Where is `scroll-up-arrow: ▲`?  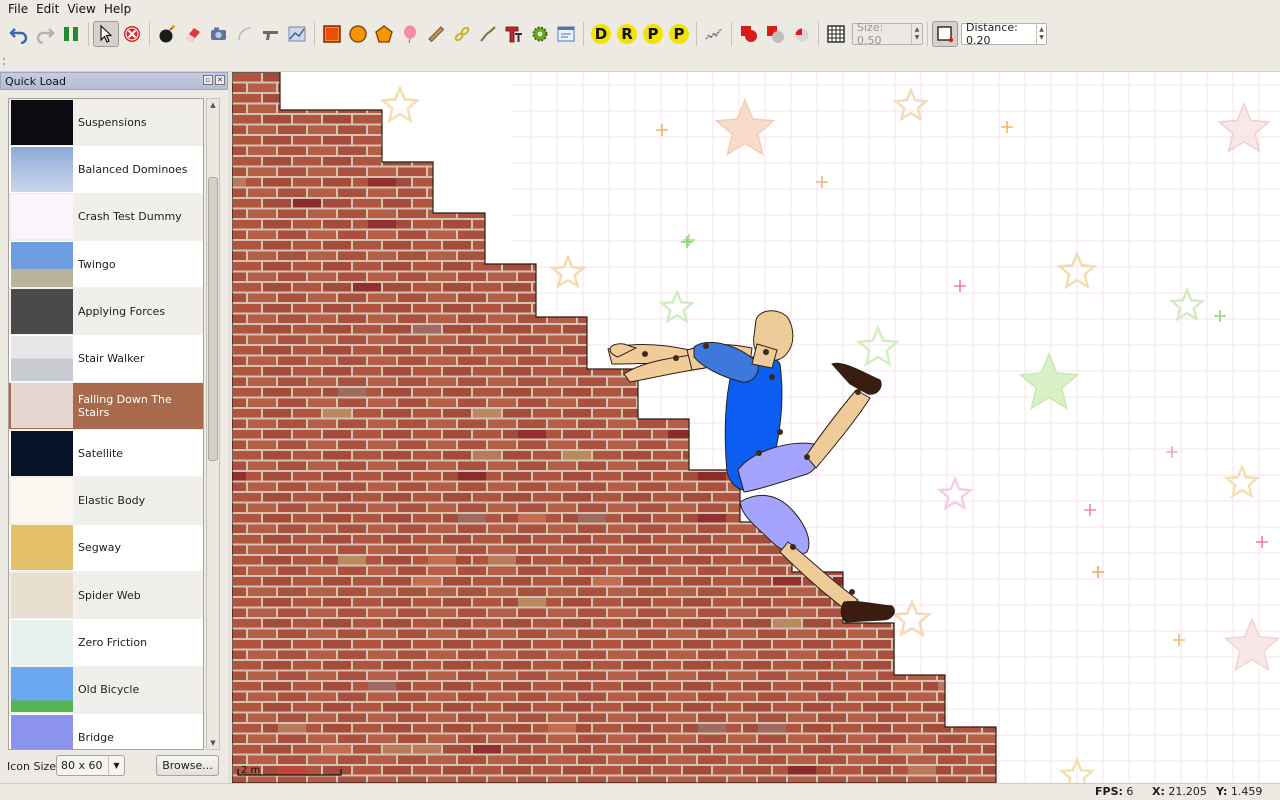 scroll-up-arrow: ▲ is located at coordinates (213, 105).